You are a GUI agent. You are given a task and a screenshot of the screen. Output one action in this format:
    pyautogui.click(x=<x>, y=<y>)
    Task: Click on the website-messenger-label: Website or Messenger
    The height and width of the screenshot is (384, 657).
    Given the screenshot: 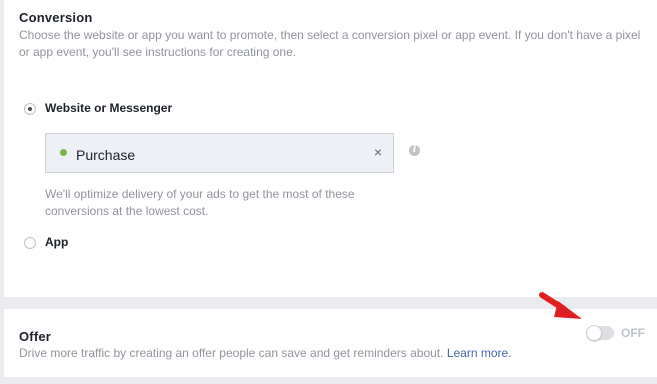 What is the action you would take?
    pyautogui.click(x=108, y=108)
    